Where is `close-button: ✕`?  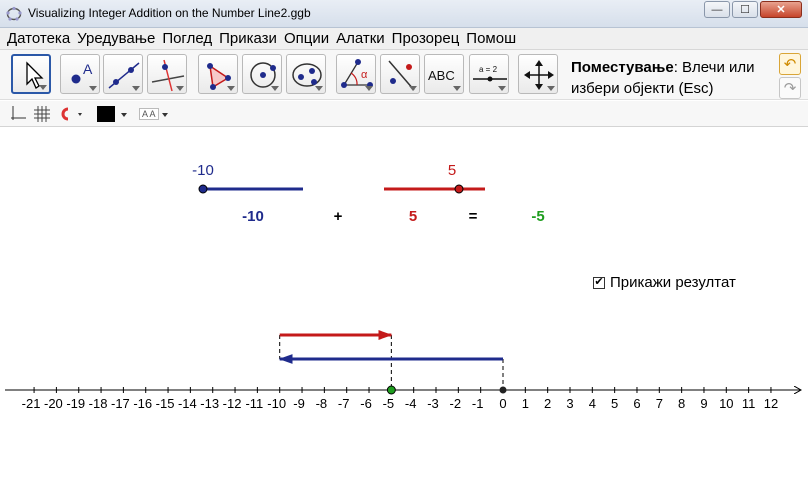
close-button: ✕ is located at coordinates (781, 9).